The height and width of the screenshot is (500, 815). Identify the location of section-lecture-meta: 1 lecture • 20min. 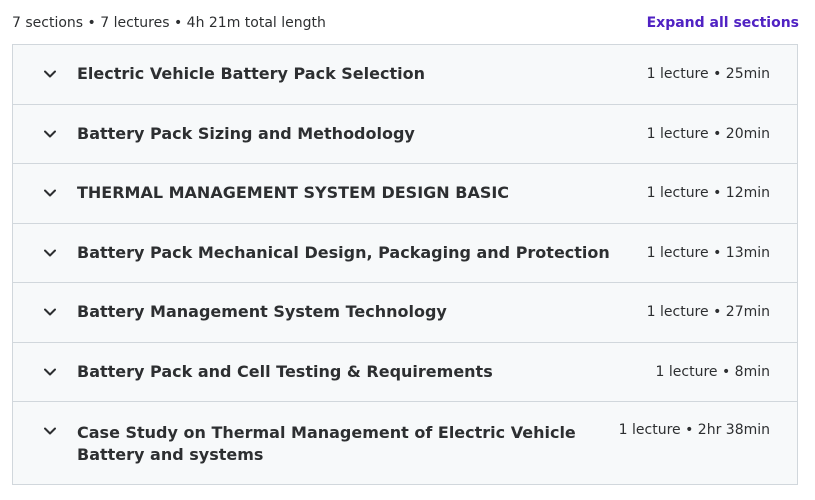
(708, 133).